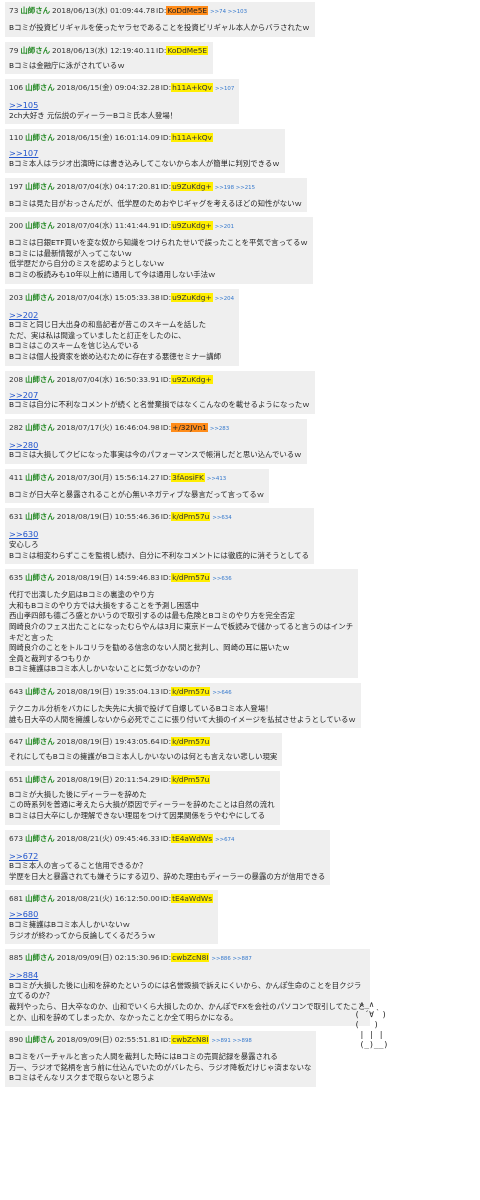 The image size is (480, 1200). Describe the element at coordinates (16, 427) in the screenshot. I see `post-number: 282` at that location.